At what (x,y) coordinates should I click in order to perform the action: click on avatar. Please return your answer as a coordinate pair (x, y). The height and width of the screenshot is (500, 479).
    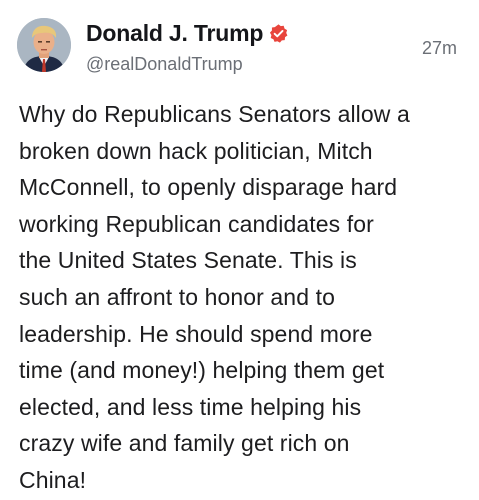
    Looking at the image, I should click on (44, 45).